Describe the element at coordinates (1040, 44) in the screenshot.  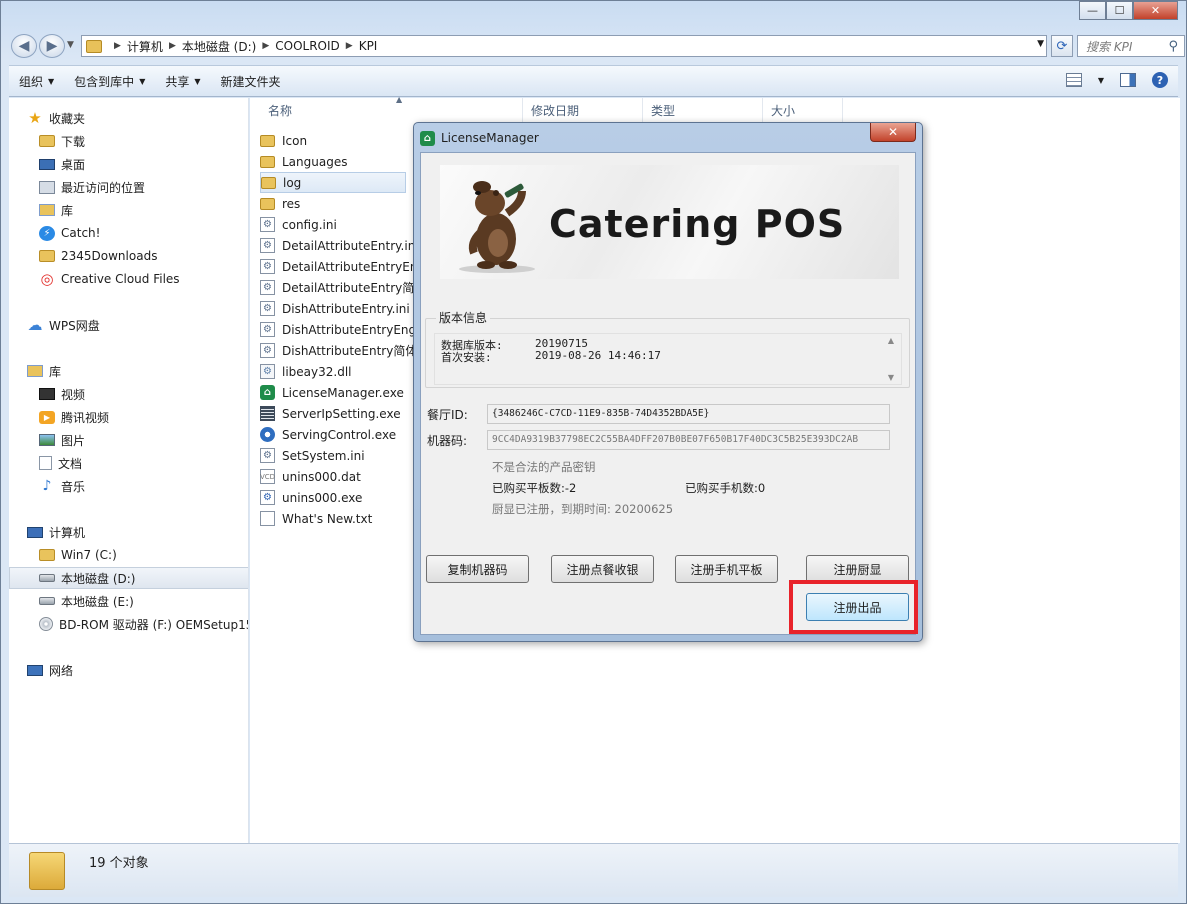
I see `address-dropdown-icon: ▼` at that location.